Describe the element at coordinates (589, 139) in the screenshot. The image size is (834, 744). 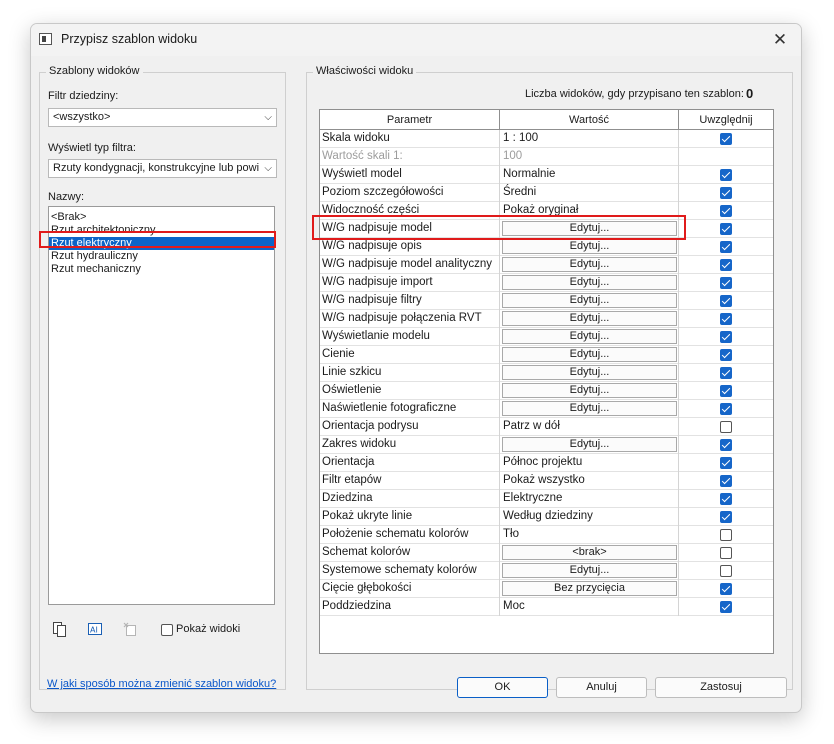
I see `property-value-cell: 1 : 100` at that location.